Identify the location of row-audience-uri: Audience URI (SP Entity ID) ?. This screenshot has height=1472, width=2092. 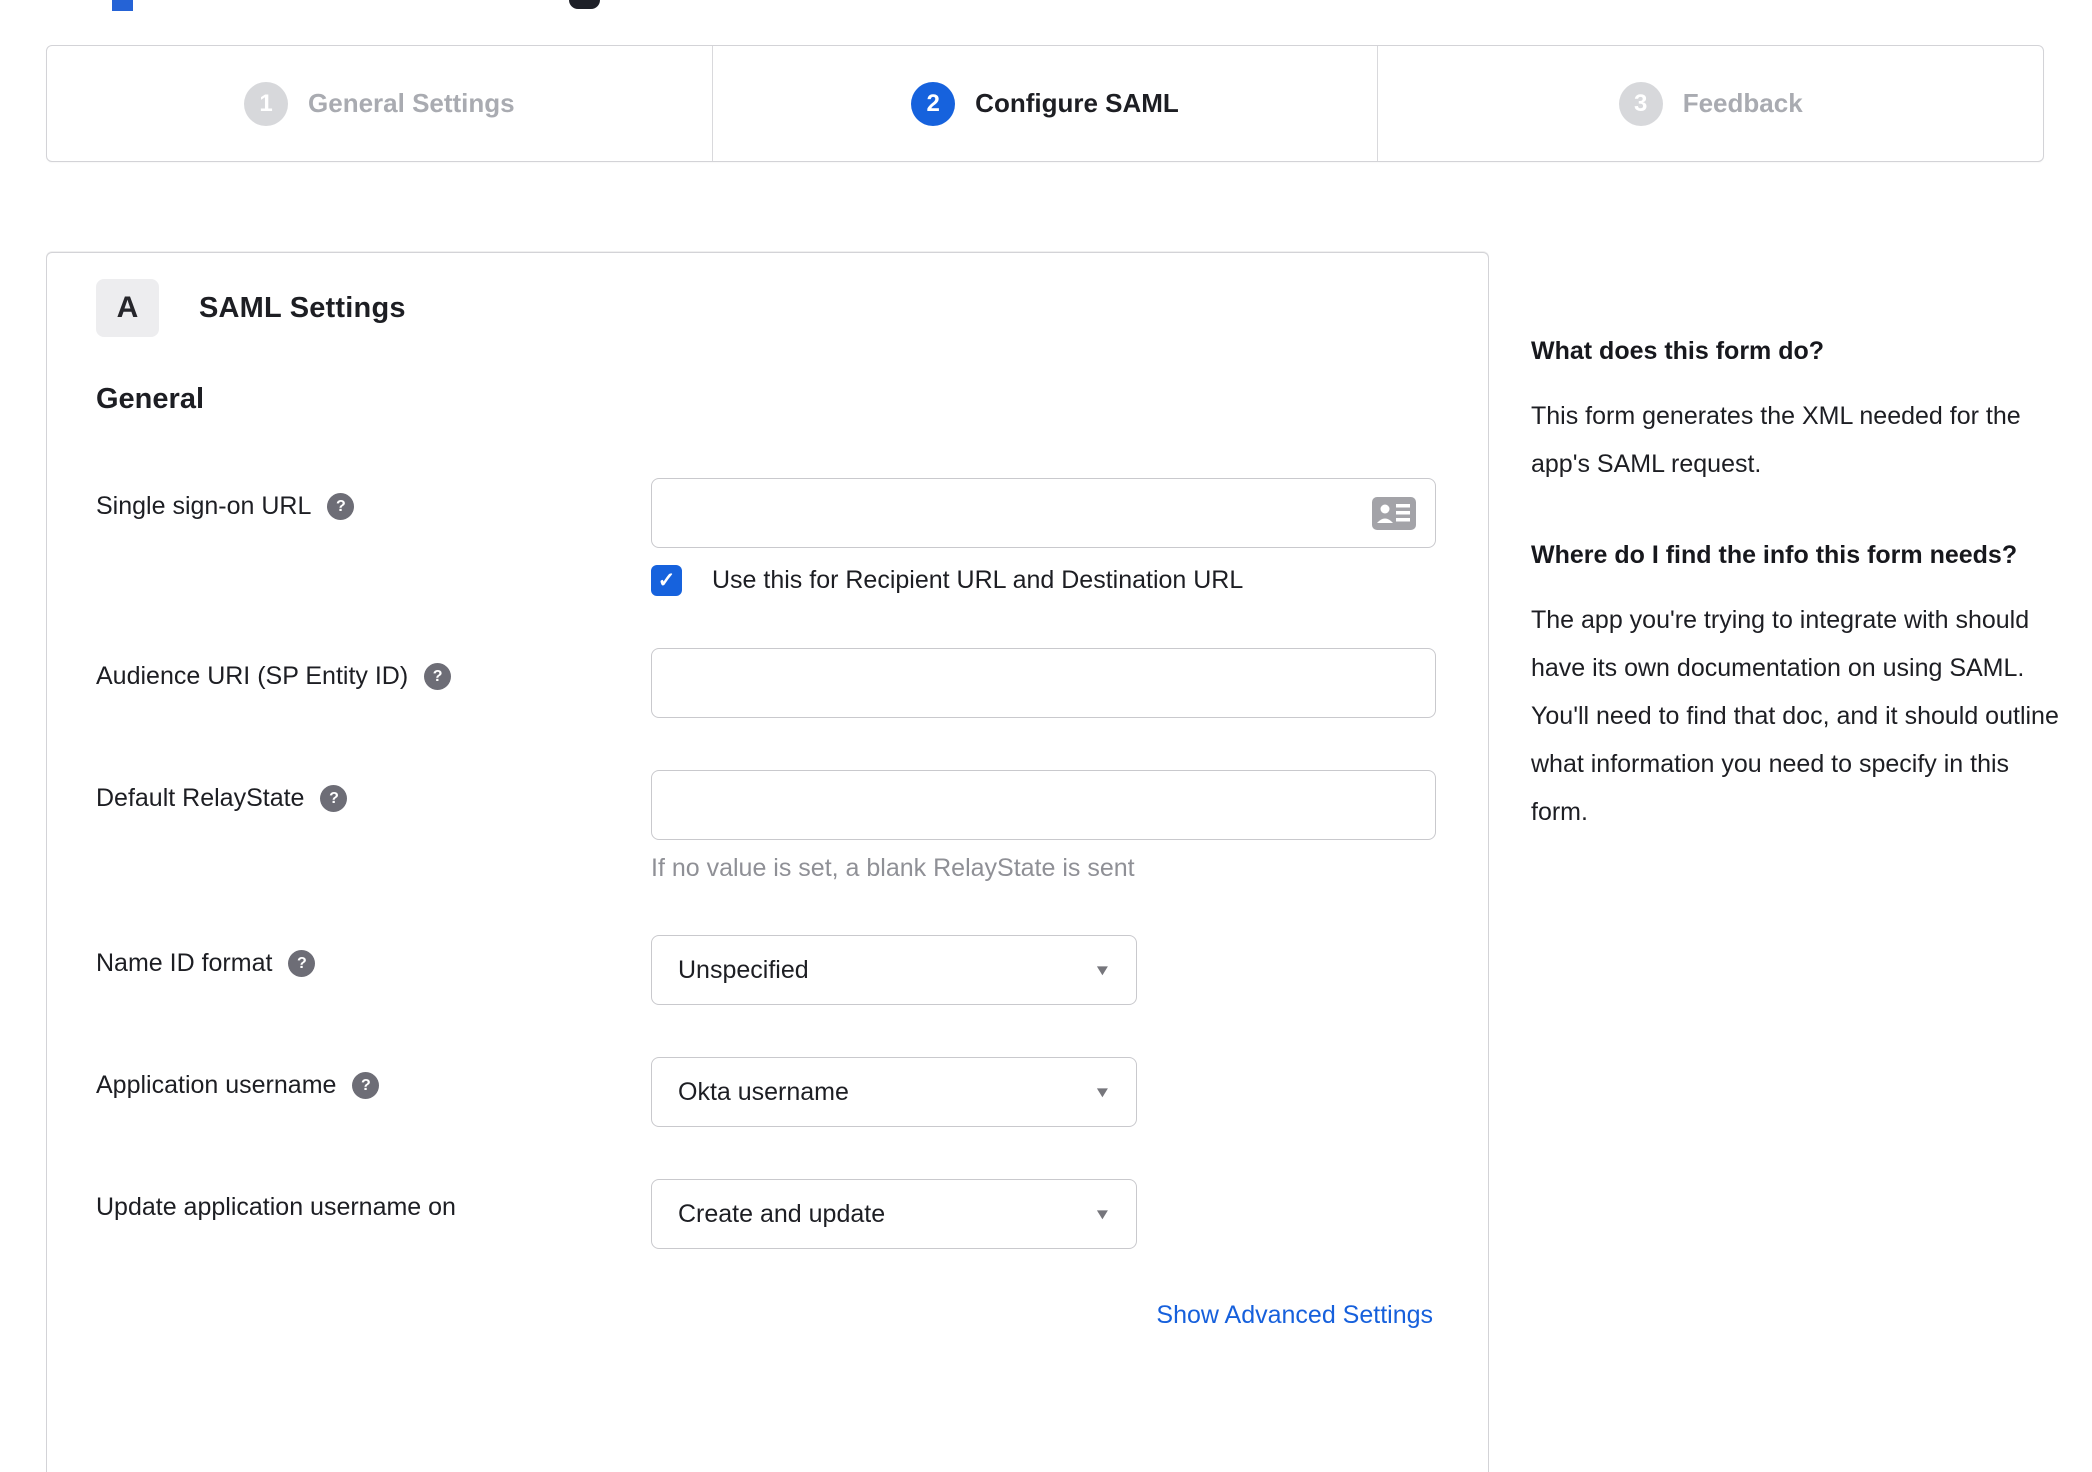
(766, 683).